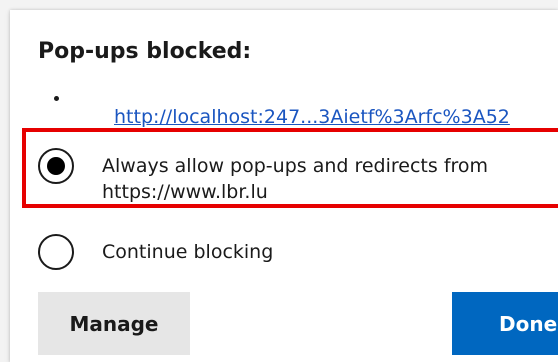 The image size is (558, 362). Describe the element at coordinates (187, 252) in the screenshot. I see `continue-blocking-label: Continue blocking` at that location.